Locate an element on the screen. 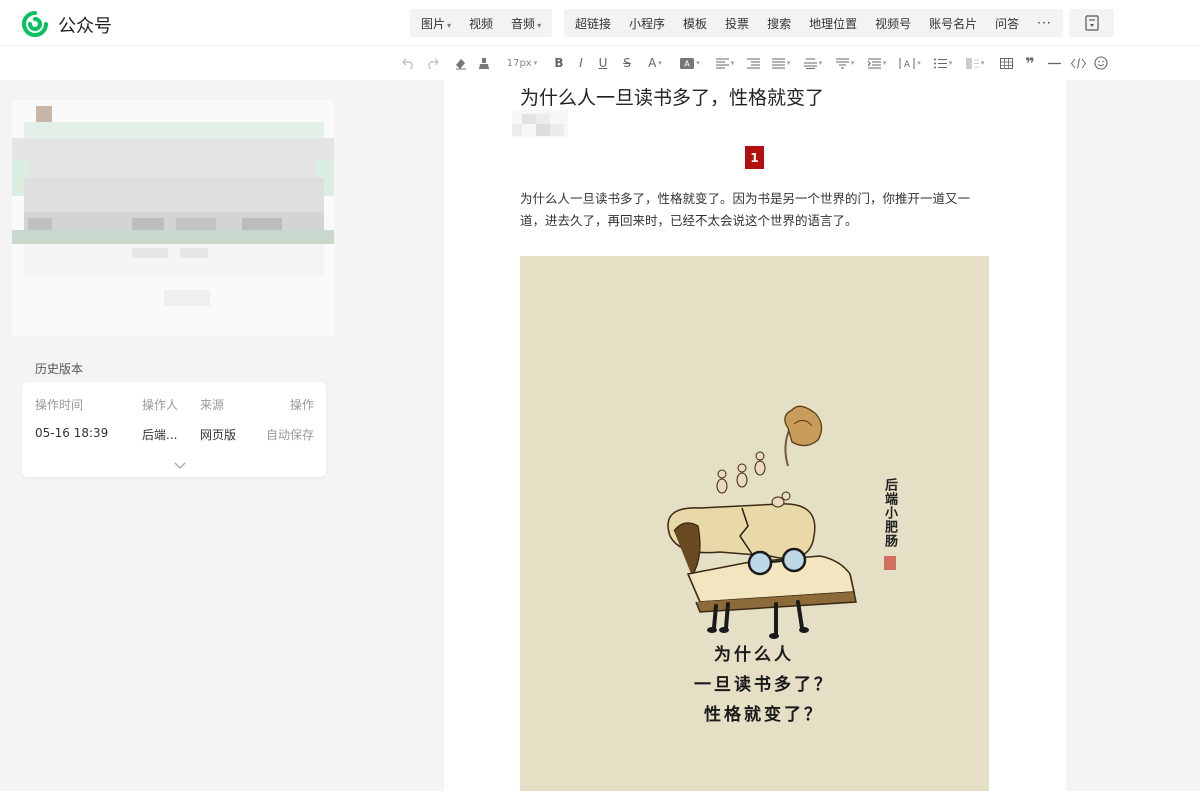 This screenshot has height=791, width=1200. poster-signature: 后端小肥肠 is located at coordinates (889, 513).